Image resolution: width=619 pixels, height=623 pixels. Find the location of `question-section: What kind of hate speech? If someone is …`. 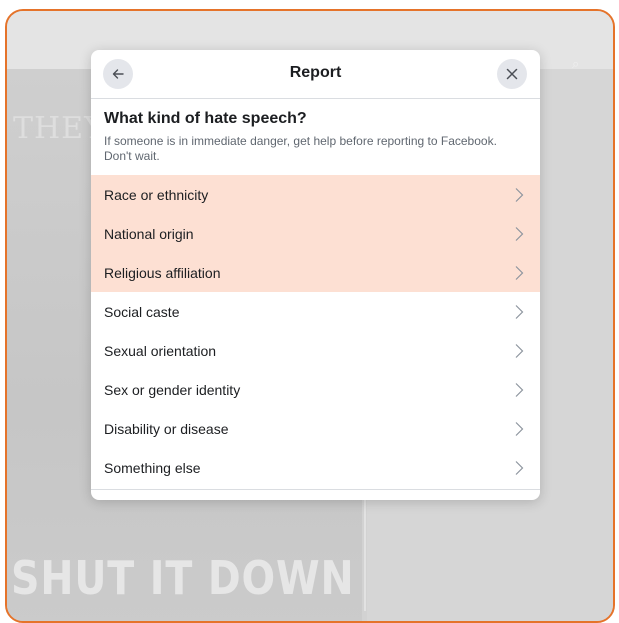

question-section: What kind of hate speech? If someone is … is located at coordinates (315, 131).